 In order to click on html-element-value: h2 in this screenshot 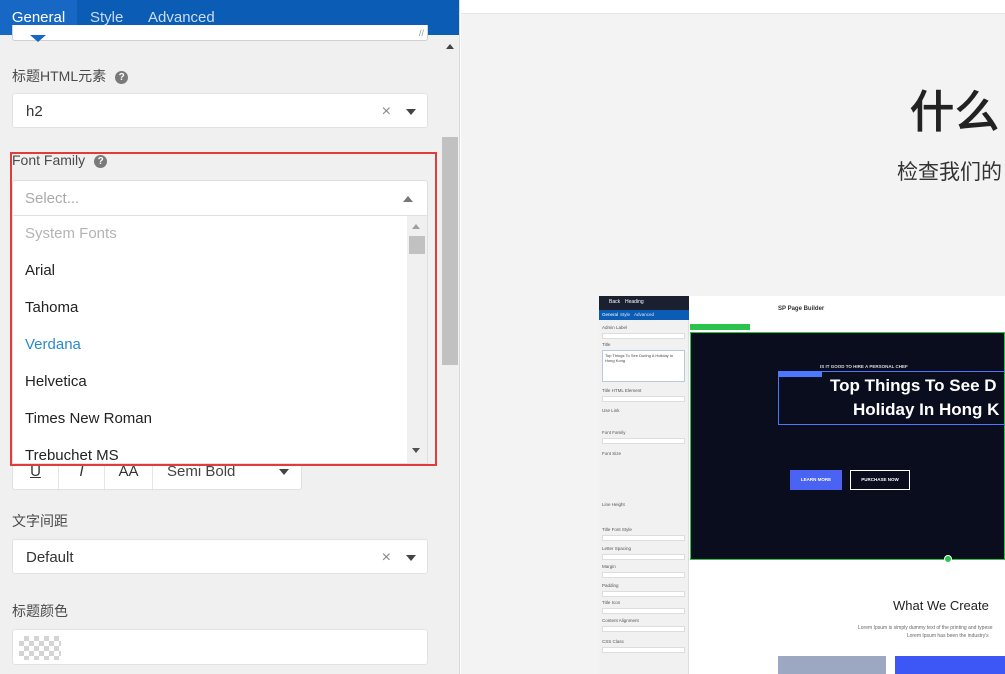, I will do `click(34, 111)`.